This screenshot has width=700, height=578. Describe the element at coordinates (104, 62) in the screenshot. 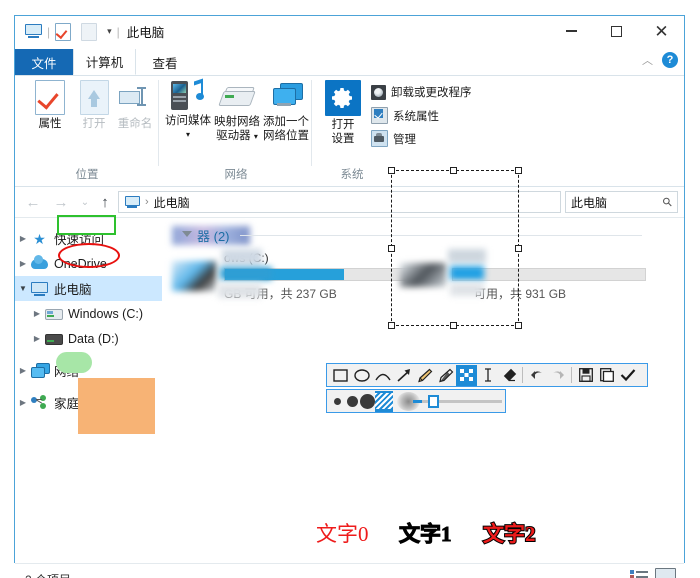

I see `tab-computer: 计算机` at that location.